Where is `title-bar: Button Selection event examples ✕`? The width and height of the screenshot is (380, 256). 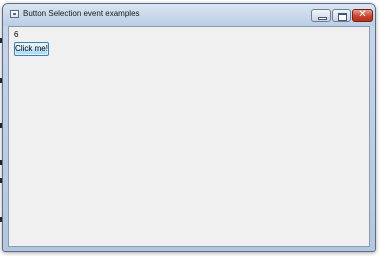 title-bar: Button Selection event examples ✕ is located at coordinates (189, 15).